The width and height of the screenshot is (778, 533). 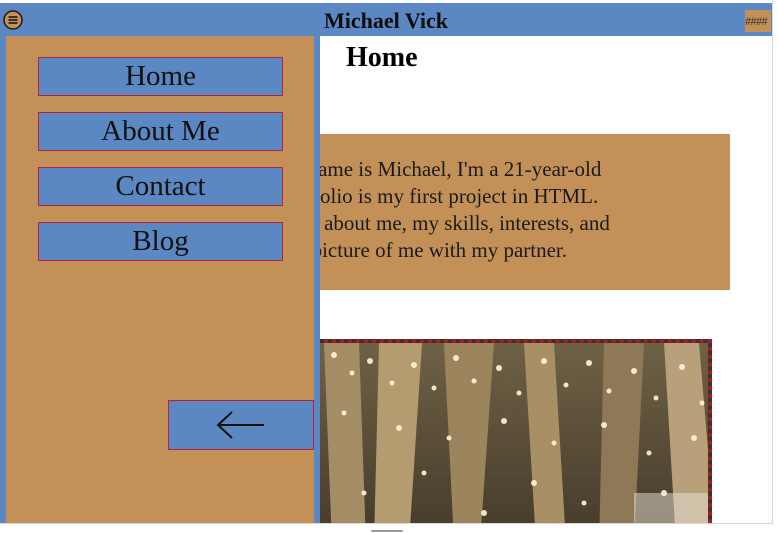 I want to click on header-badge: ####, so click(x=758, y=21).